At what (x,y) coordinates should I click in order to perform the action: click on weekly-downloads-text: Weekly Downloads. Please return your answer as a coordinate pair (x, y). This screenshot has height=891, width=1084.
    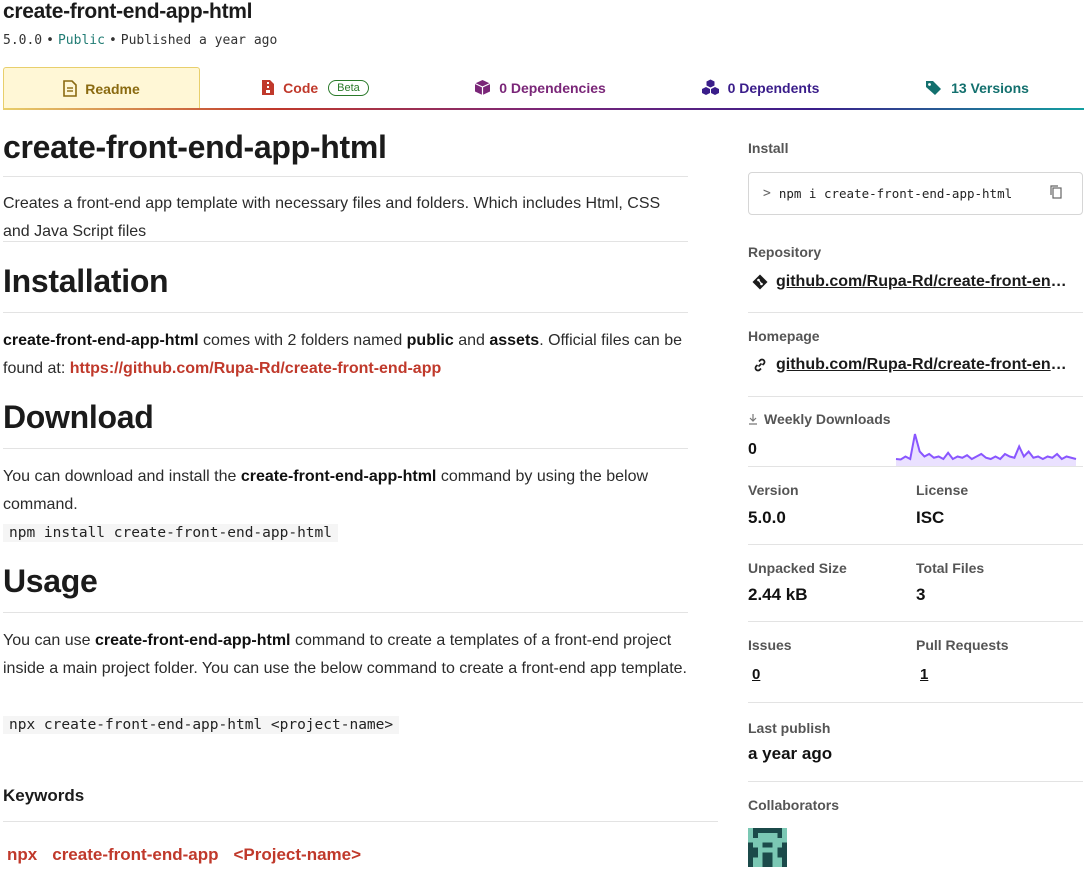
    Looking at the image, I should click on (827, 419).